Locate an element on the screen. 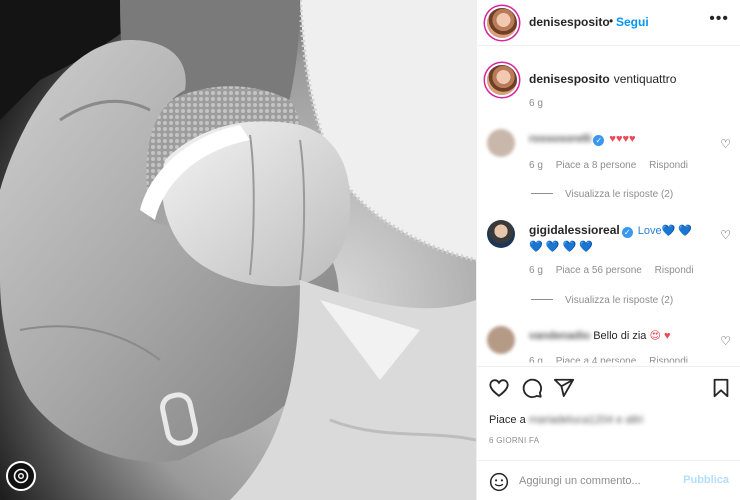  comment-likes: Piace a 56 persone is located at coordinates (599, 270).